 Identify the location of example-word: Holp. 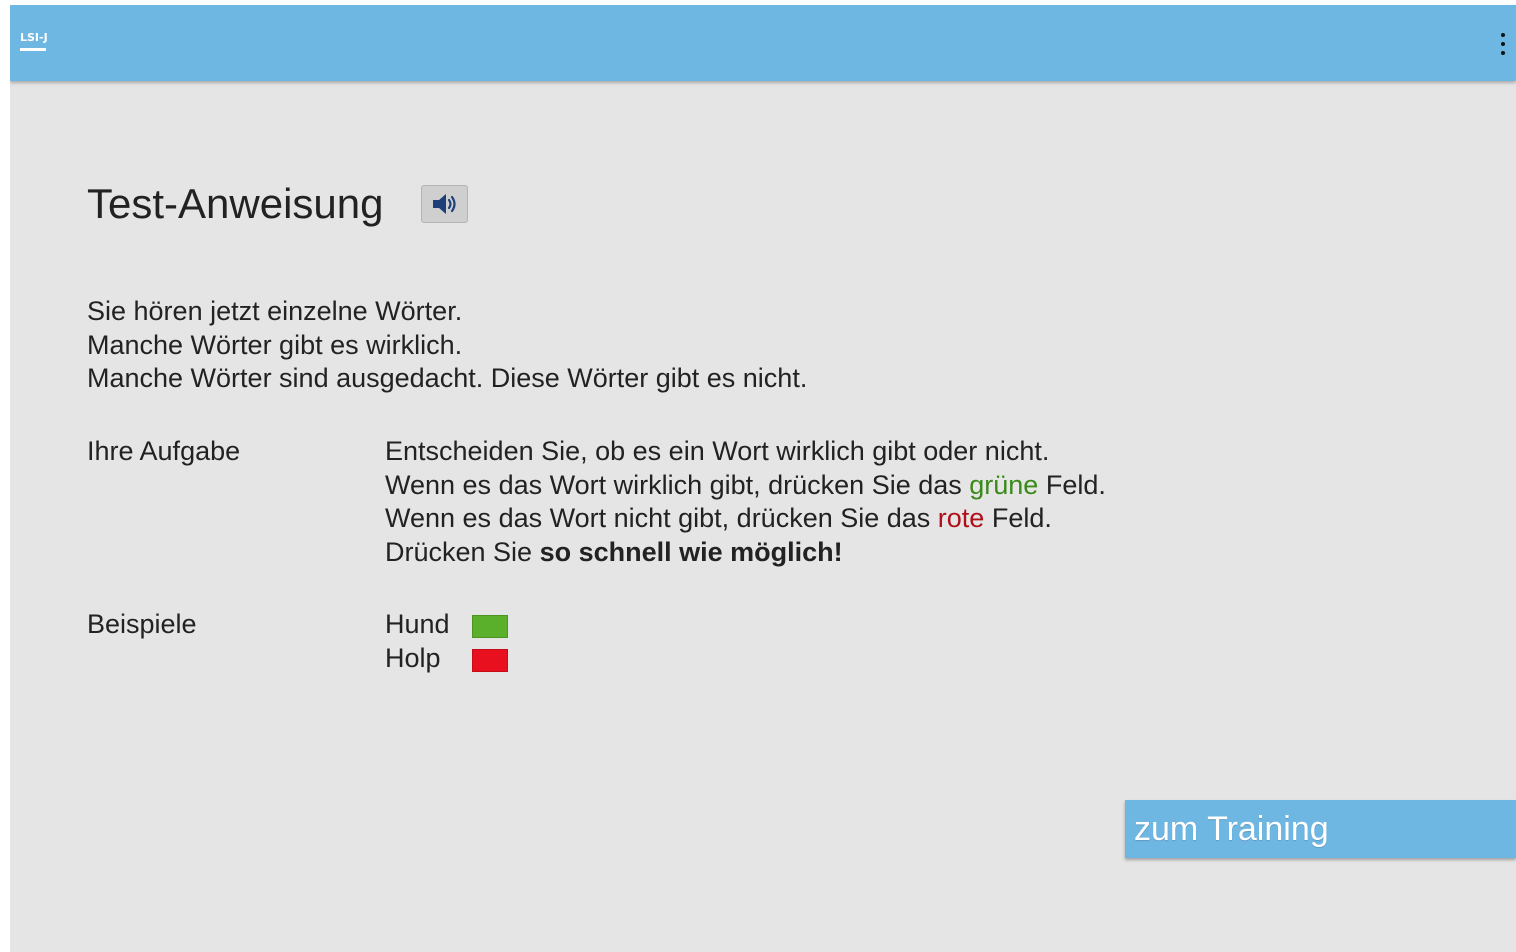
(413, 657).